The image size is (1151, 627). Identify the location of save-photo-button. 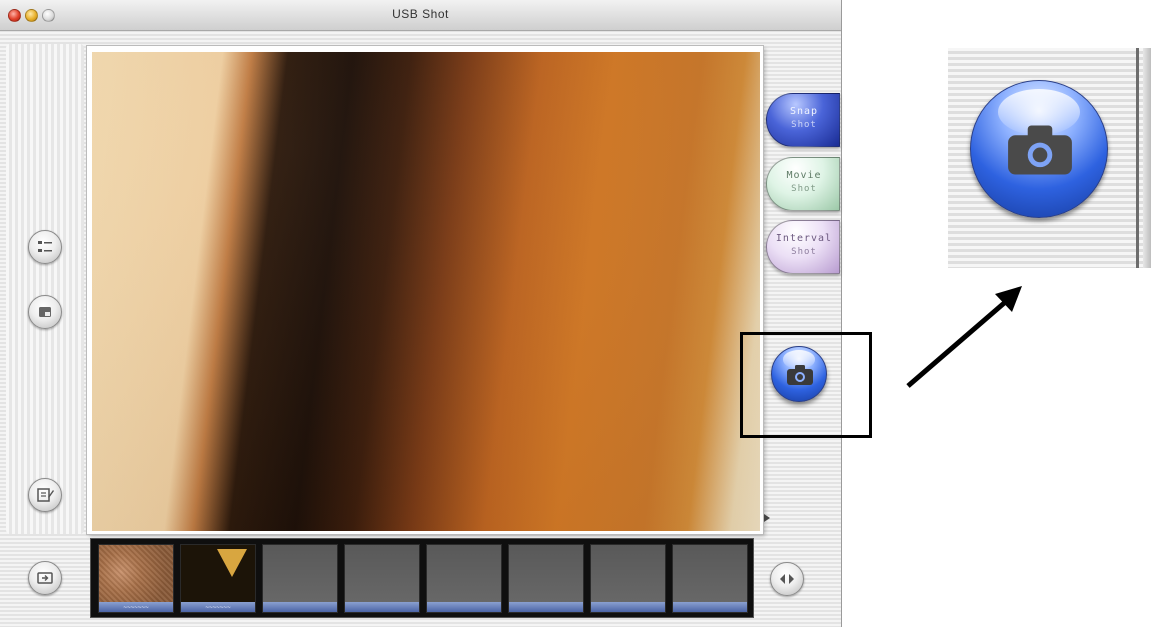
(45, 312).